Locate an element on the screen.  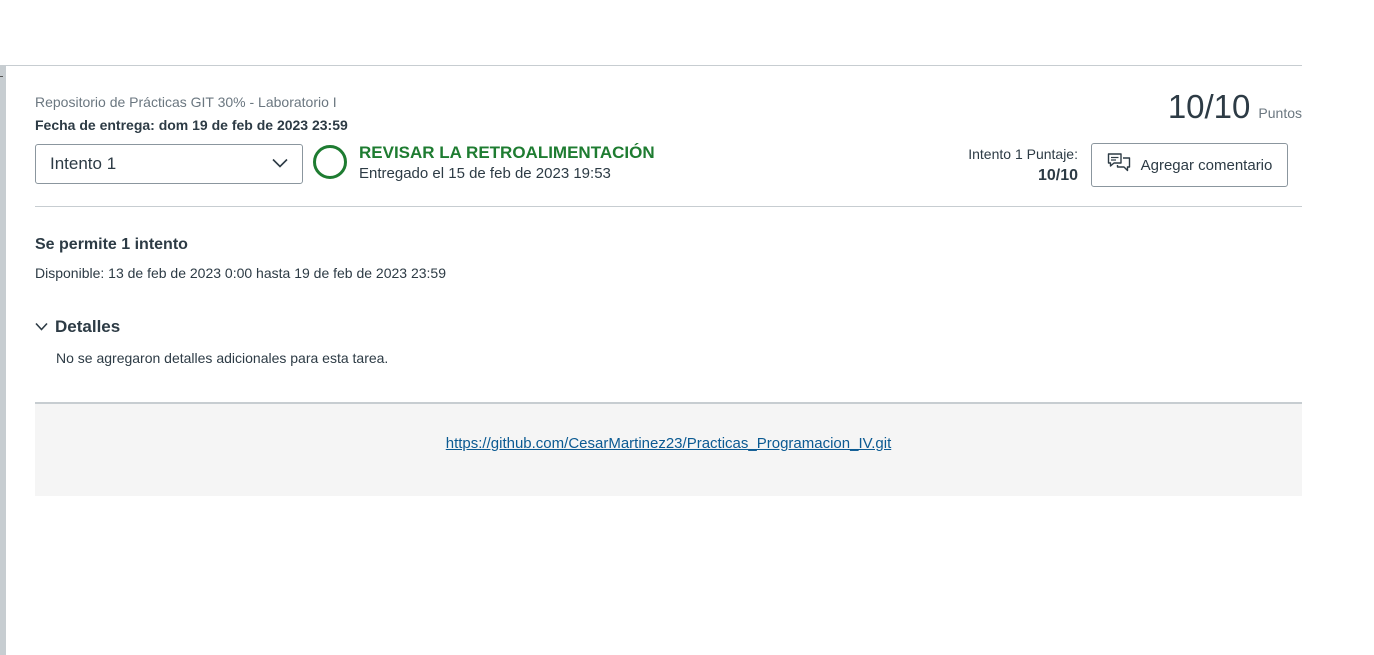
left-scroll-edge is located at coordinates (3, 360).